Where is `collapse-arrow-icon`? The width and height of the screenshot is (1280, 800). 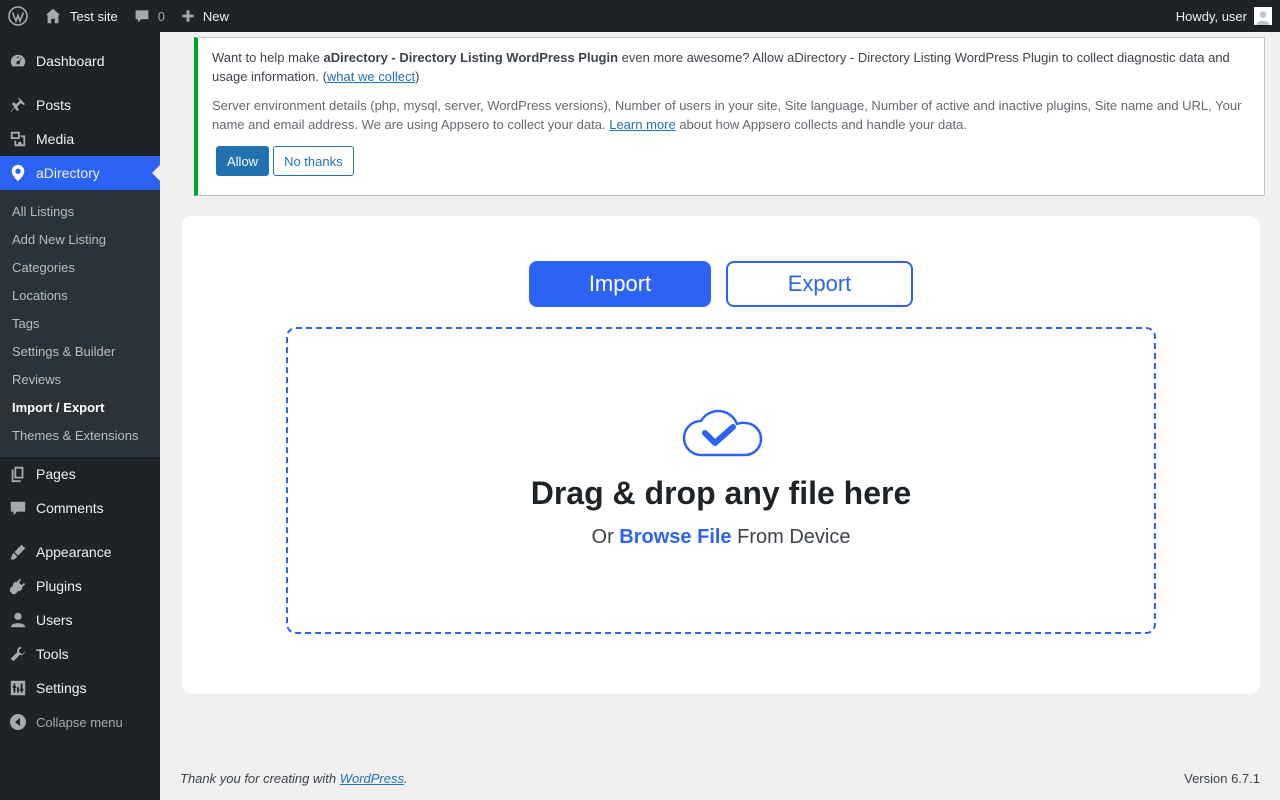 collapse-arrow-icon is located at coordinates (18, 722).